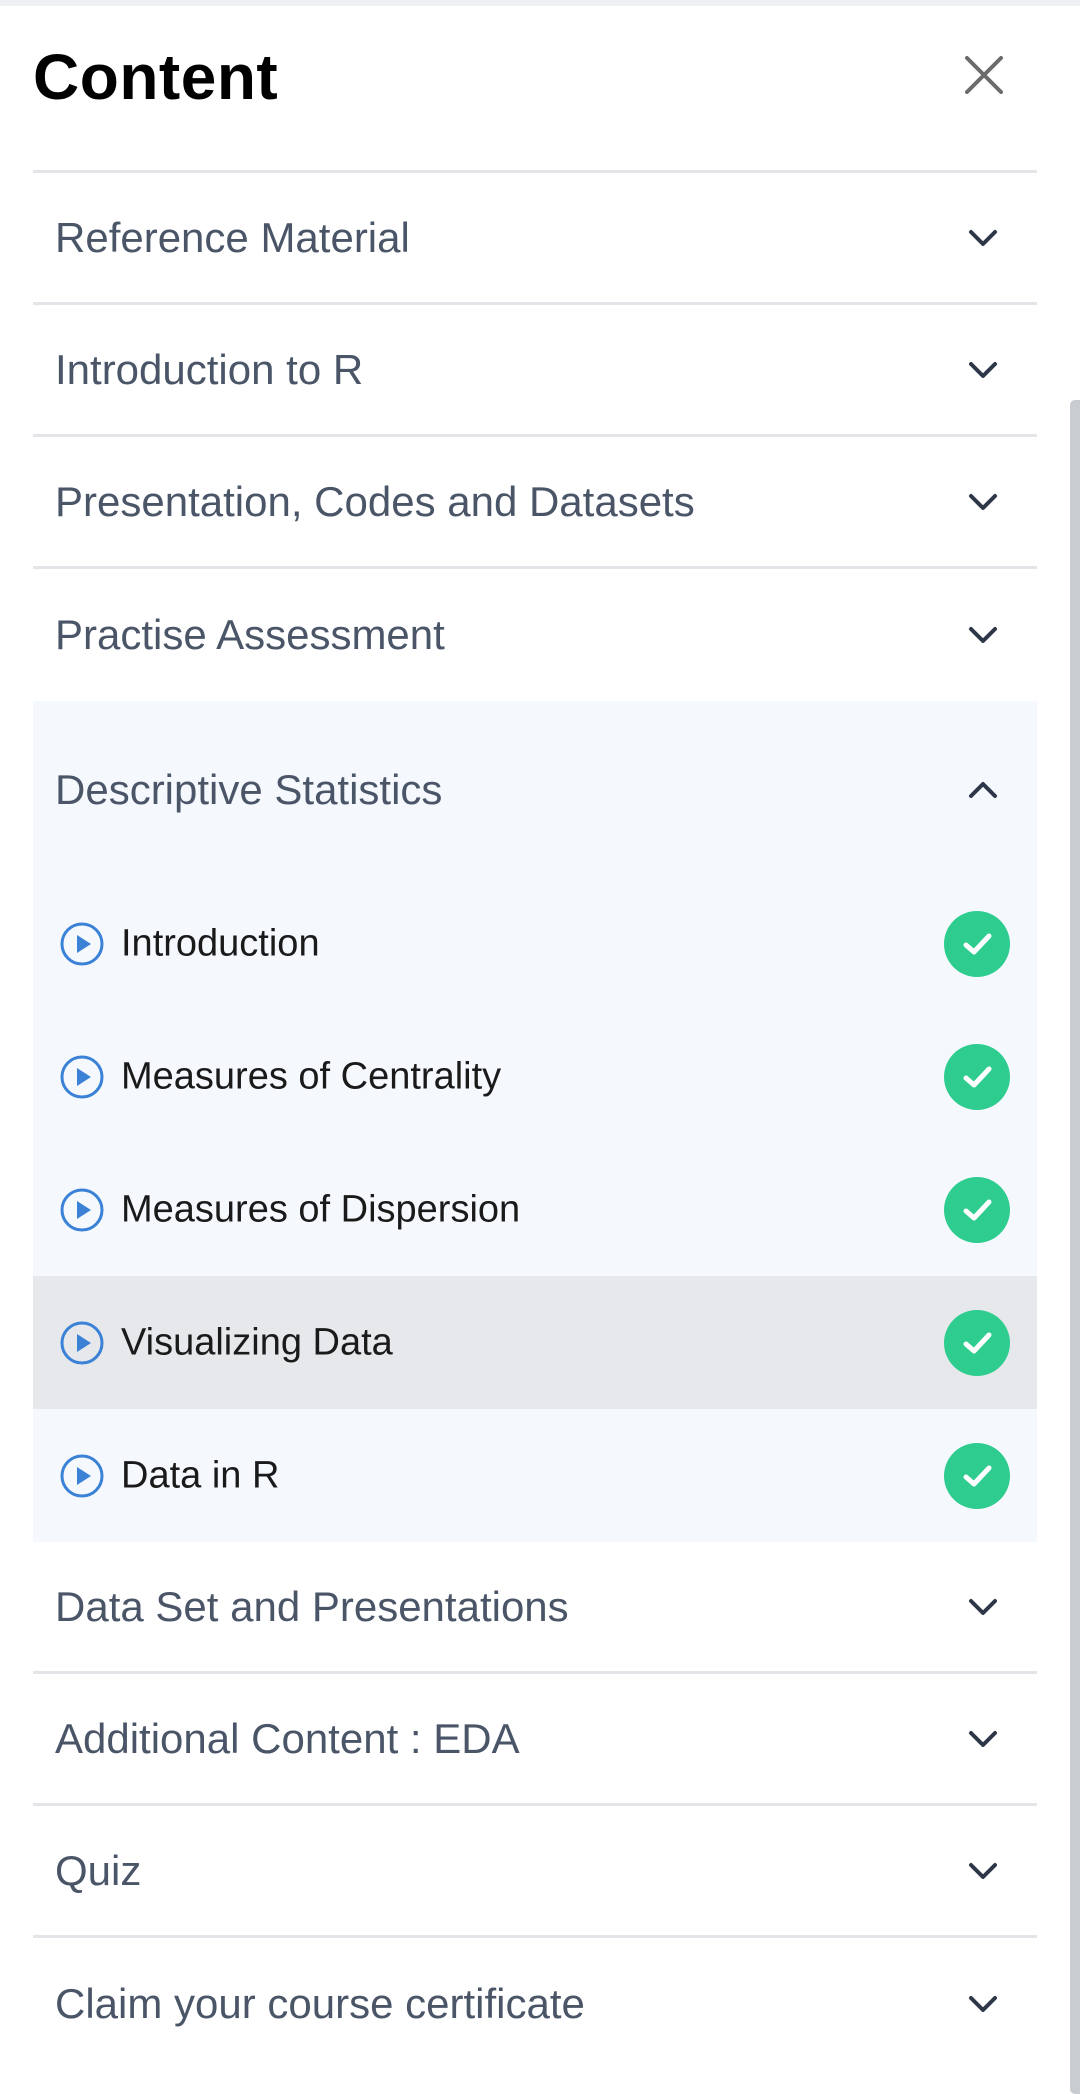 This screenshot has height=2094, width=1080. What do you see at coordinates (535, 371) in the screenshot?
I see `section-introduction-to-r: Introduction to R` at bounding box center [535, 371].